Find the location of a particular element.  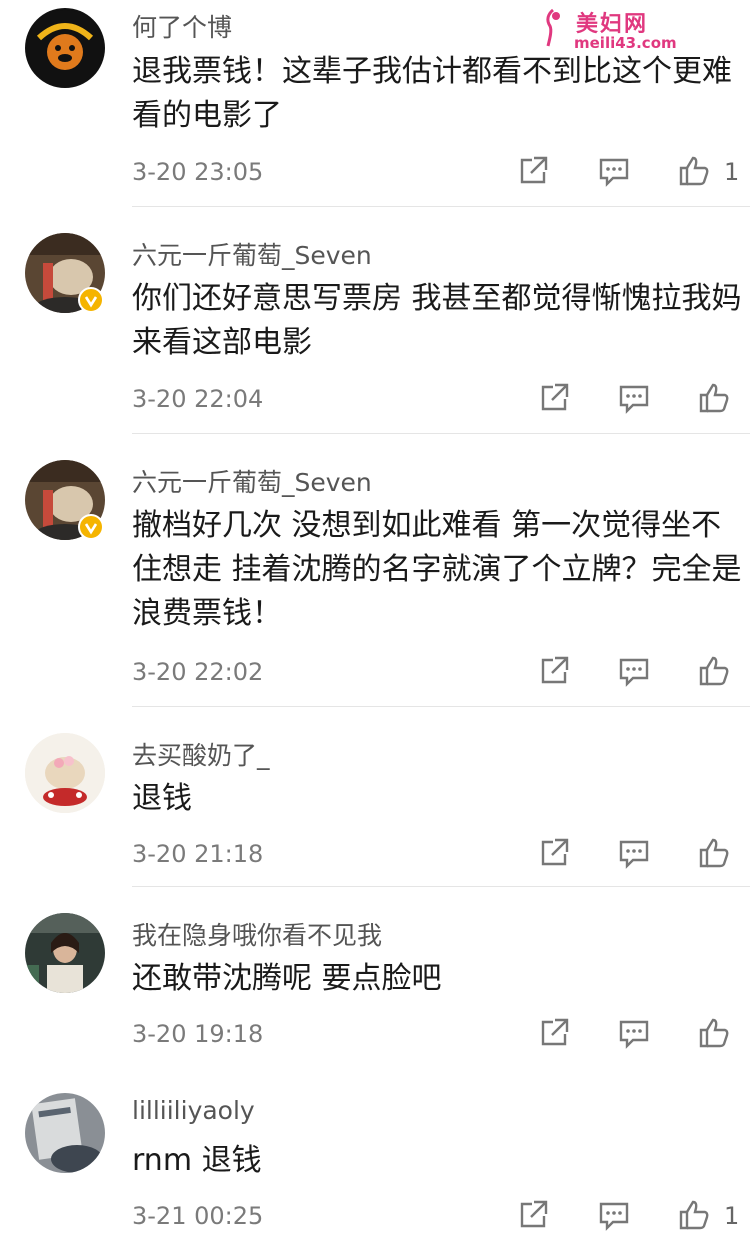

cake-avatar-icon is located at coordinates (65, 773).